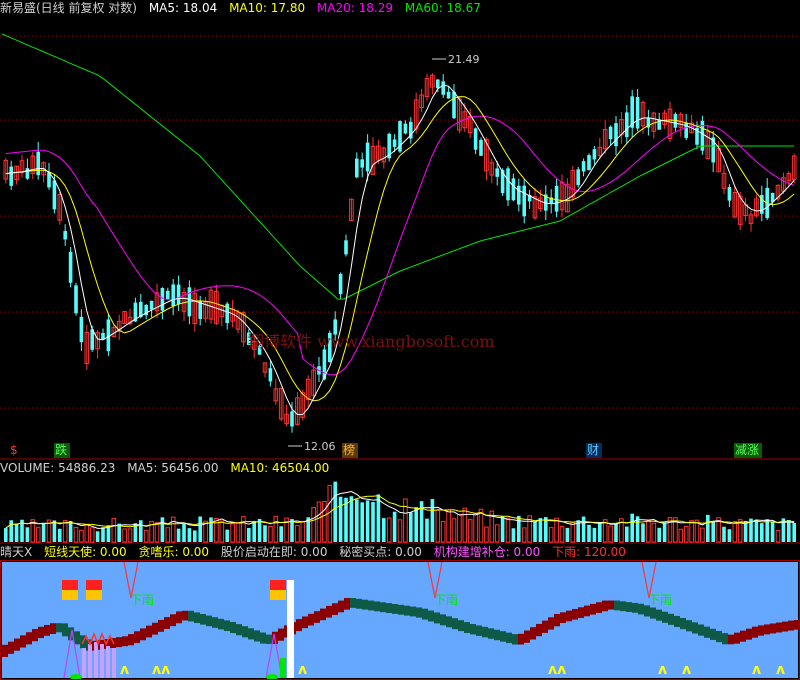 The height and width of the screenshot is (680, 800). Describe the element at coordinates (371, 341) in the screenshot. I see `watermark: 翔博软件 www.xiangbosoft.com` at that location.